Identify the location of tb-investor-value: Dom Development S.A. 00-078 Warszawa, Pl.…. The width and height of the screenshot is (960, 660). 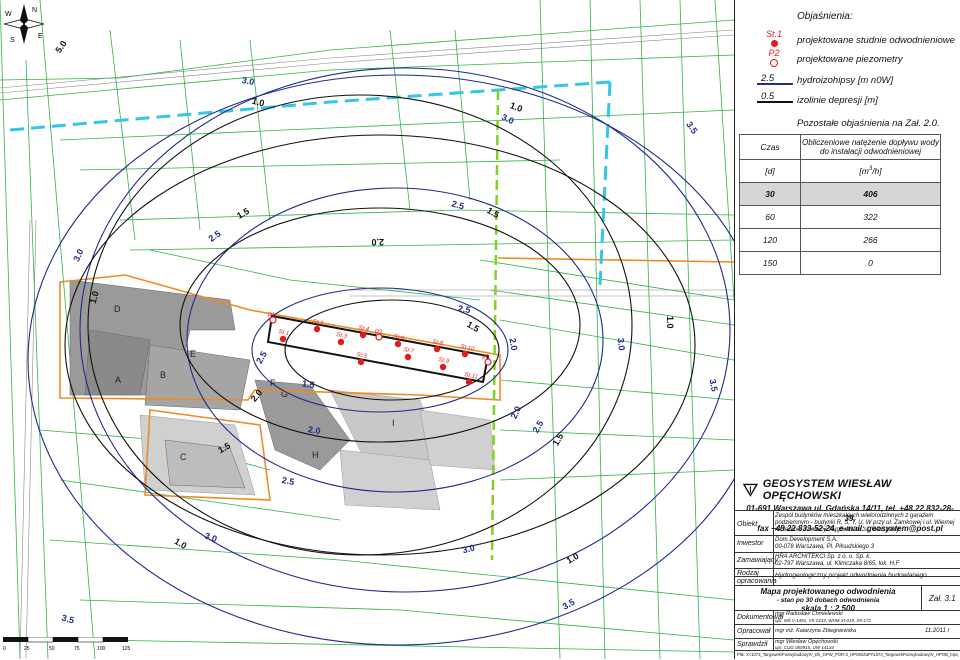
(824, 543).